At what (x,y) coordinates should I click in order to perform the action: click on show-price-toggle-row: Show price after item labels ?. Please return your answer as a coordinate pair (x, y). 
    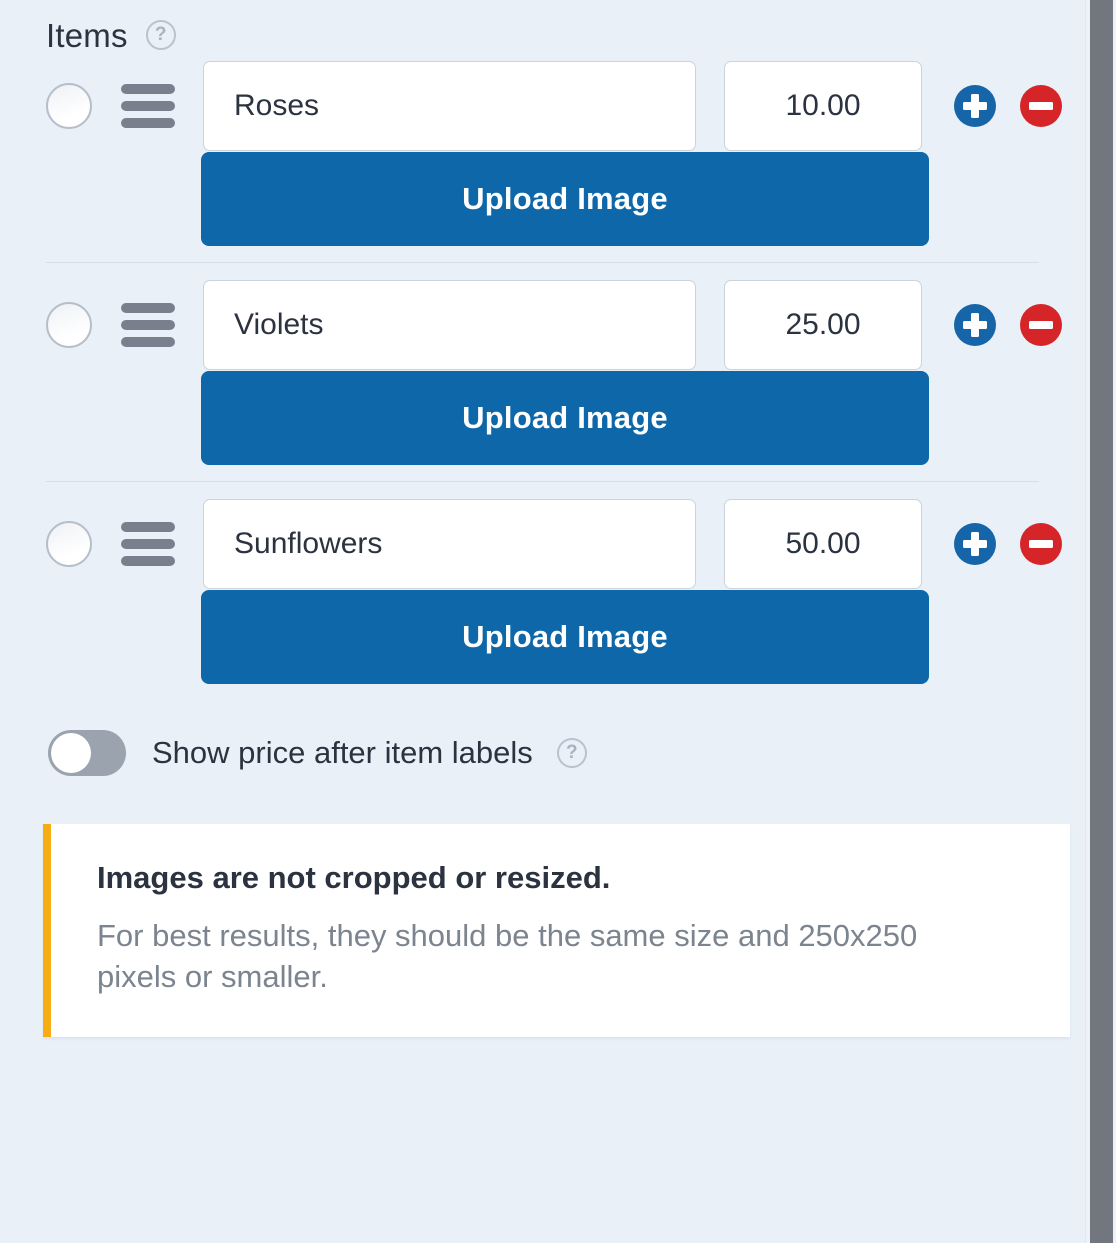
    Looking at the image, I should click on (542, 734).